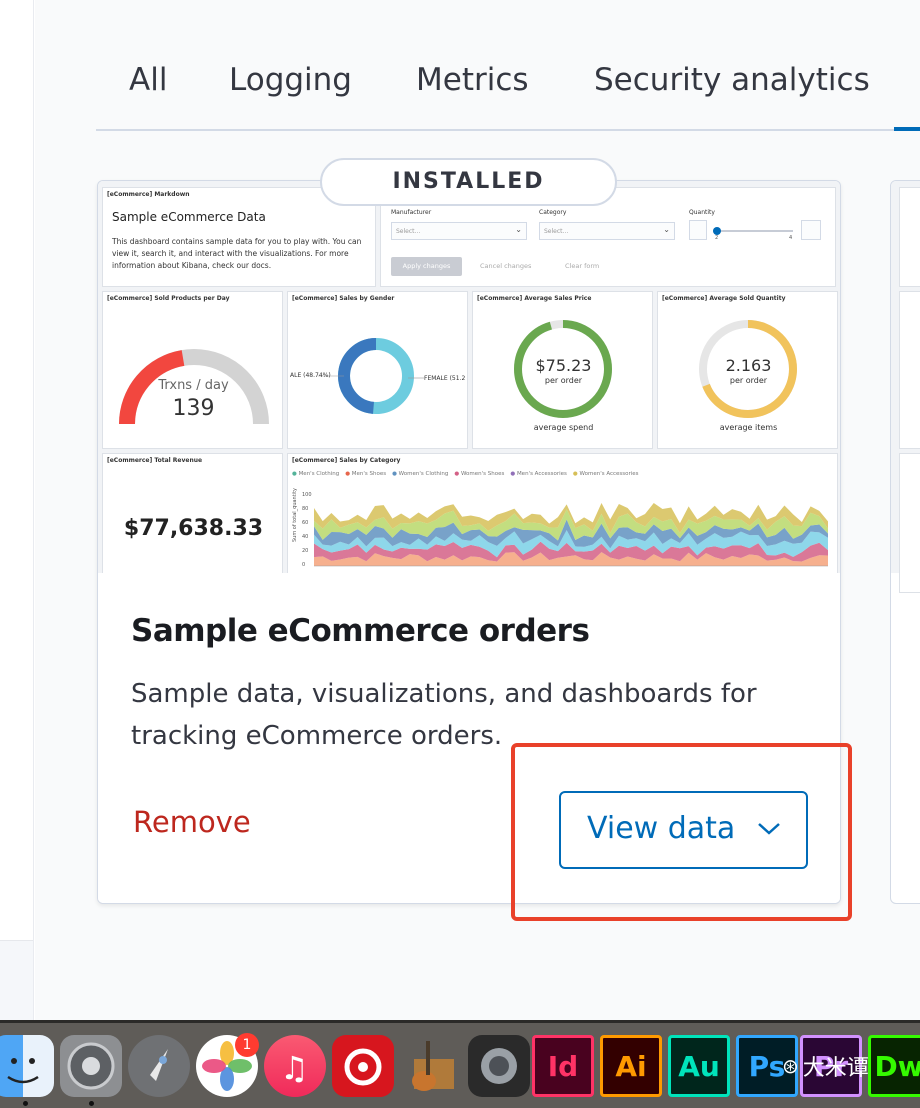 This screenshot has height=1108, width=920. What do you see at coordinates (411, 212) in the screenshot?
I see `manufacturer-label: Manufacturer` at bounding box center [411, 212].